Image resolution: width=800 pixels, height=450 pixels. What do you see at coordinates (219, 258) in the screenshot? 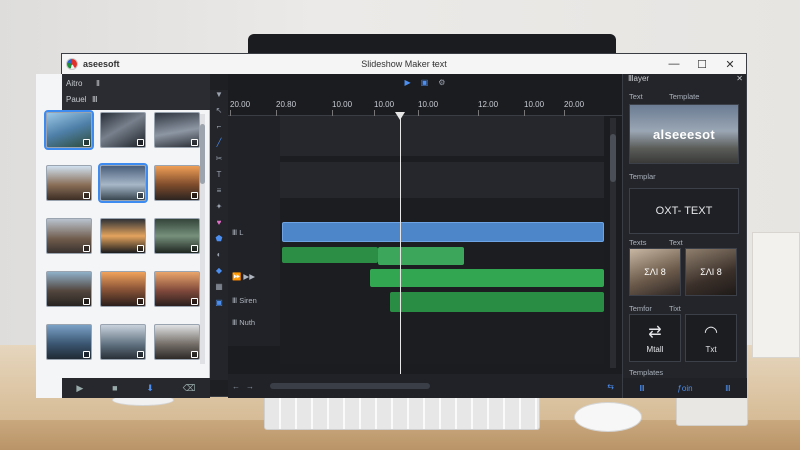
I see `mask-icon: ◐` at bounding box center [219, 258].